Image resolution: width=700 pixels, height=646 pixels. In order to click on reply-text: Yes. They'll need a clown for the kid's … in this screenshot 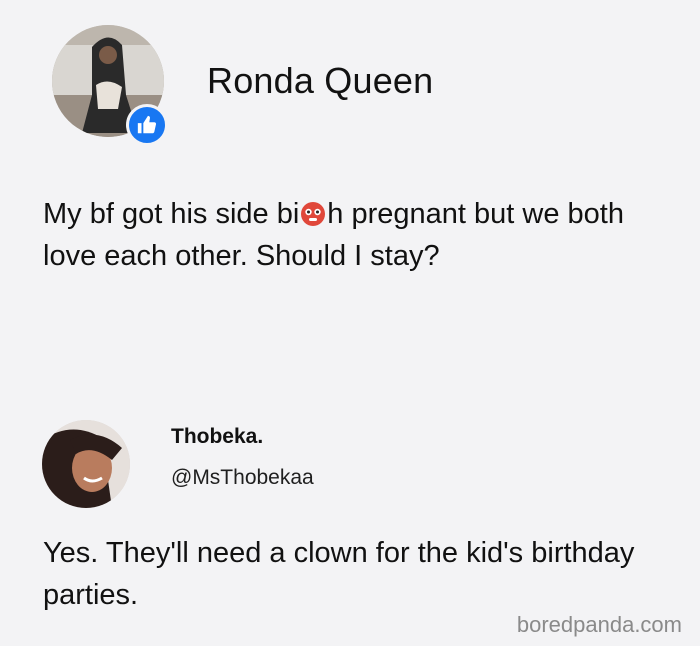, I will do `click(339, 574)`.